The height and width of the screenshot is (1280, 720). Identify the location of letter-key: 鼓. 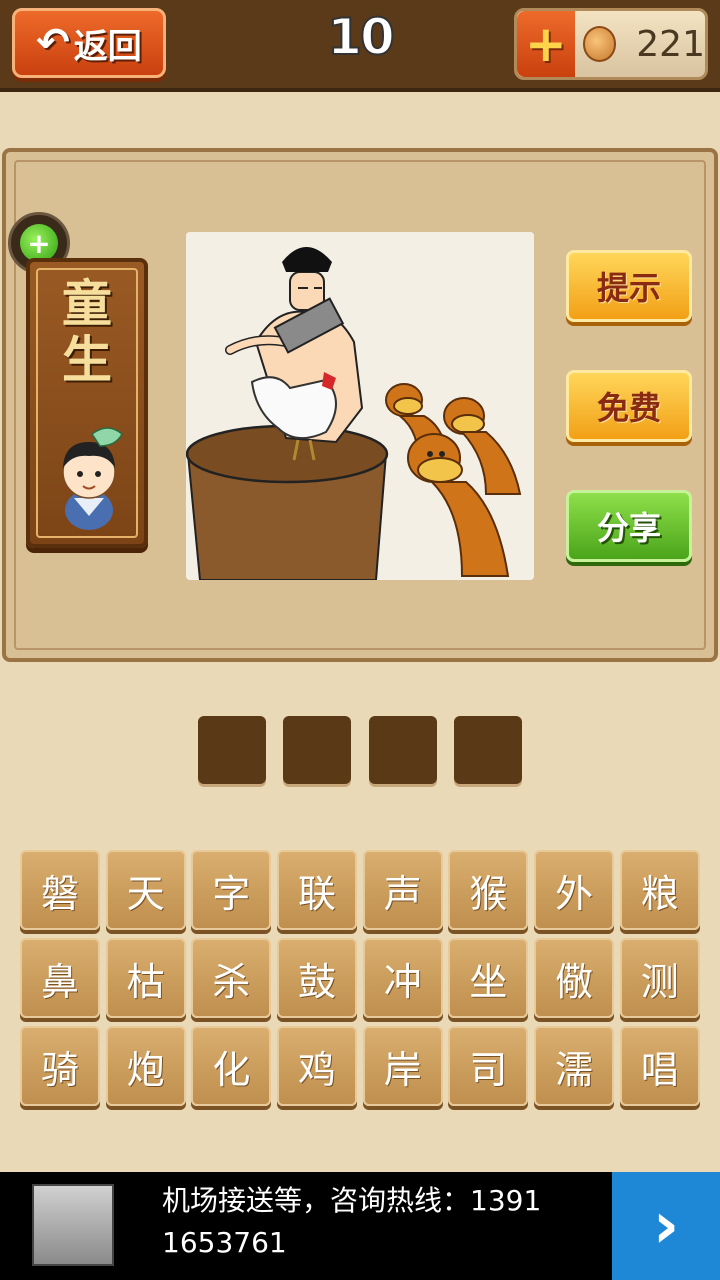
(317, 978).